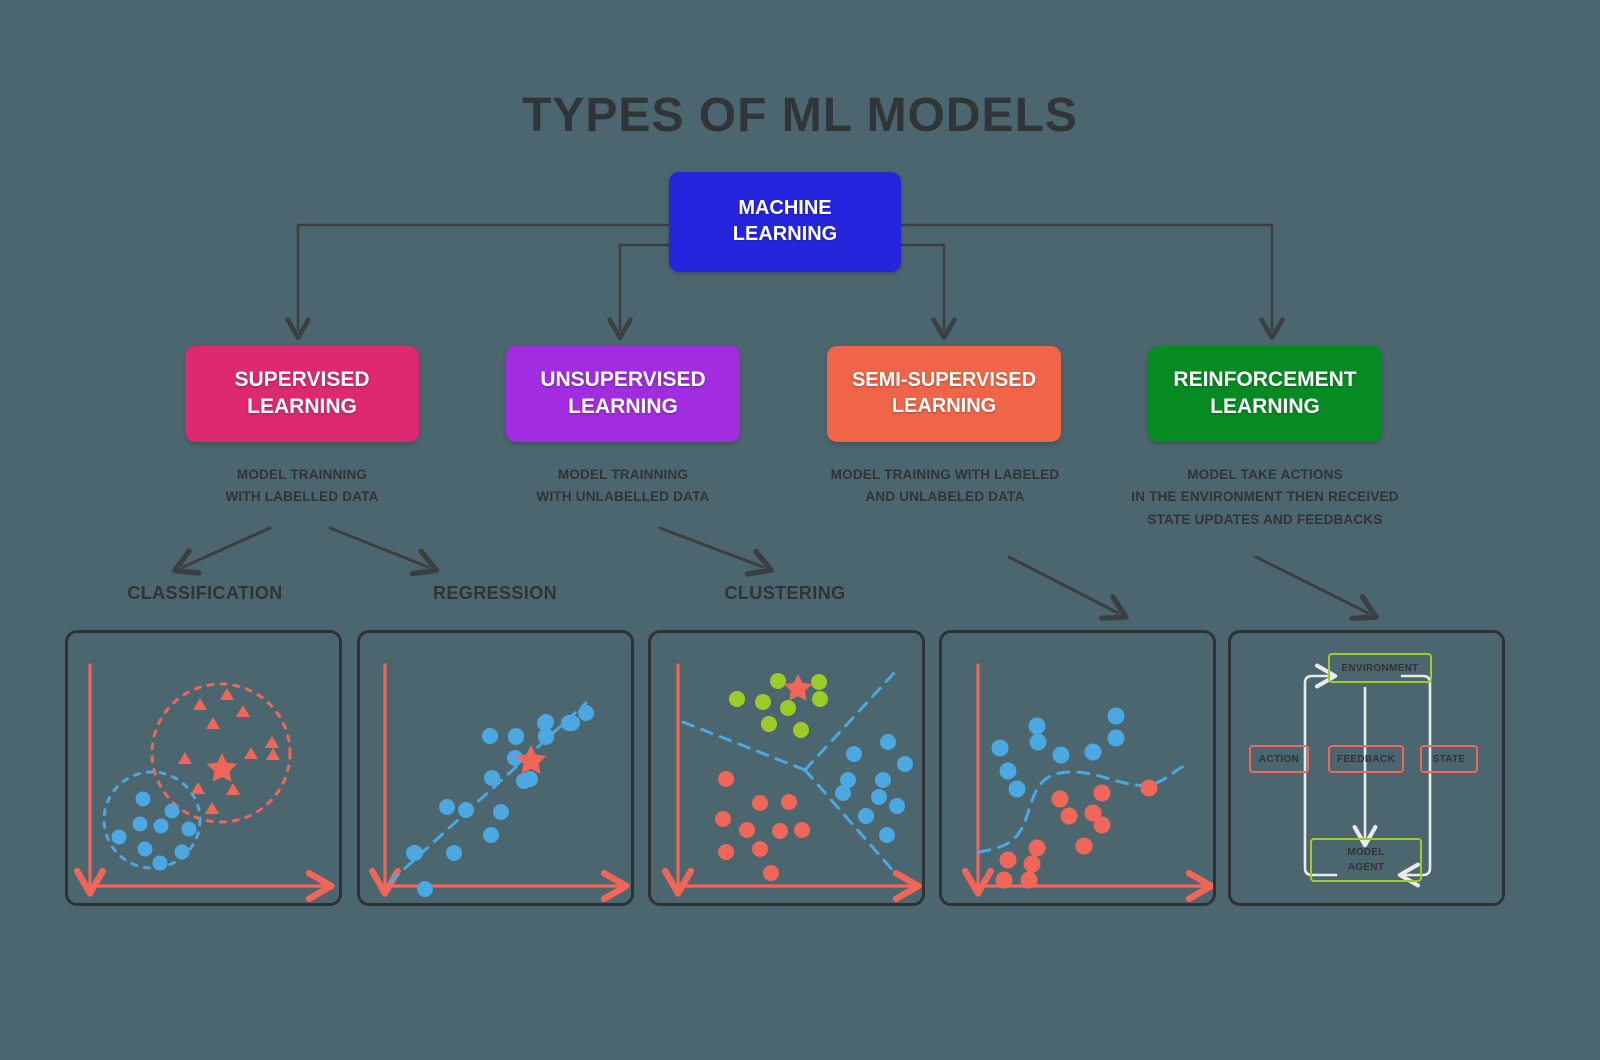  I want to click on sublabel-classification: CLASSIFICATION, so click(205, 593).